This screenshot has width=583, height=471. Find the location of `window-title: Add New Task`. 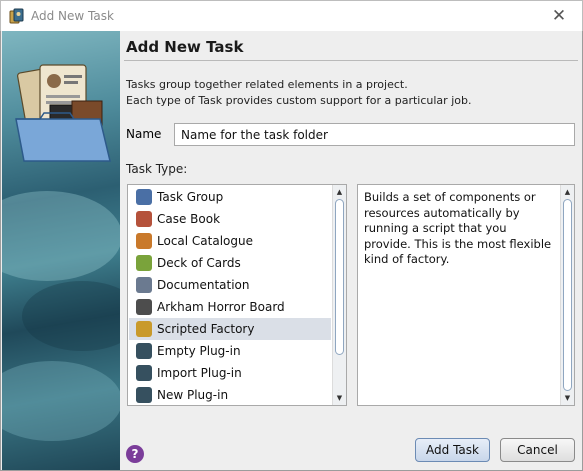

window-title: Add New Task is located at coordinates (72, 16).